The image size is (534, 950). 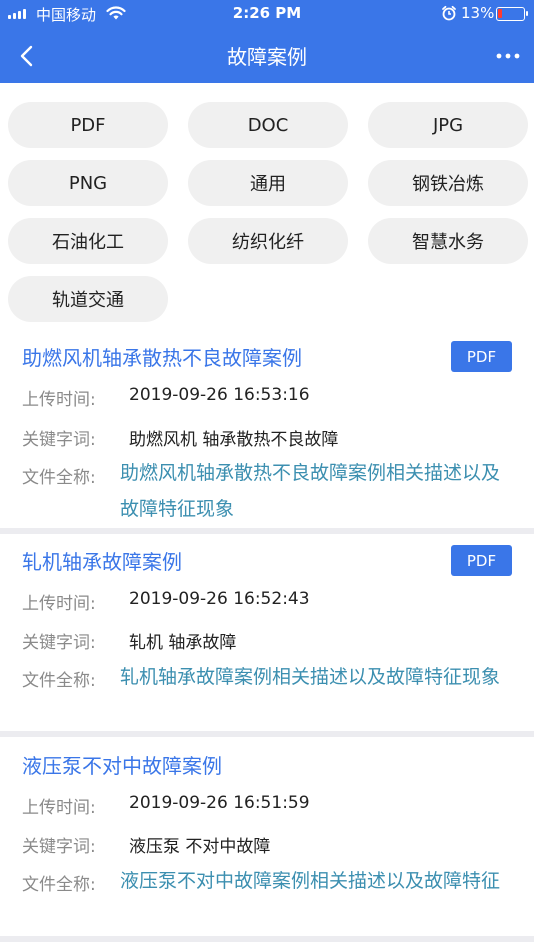 I want to click on case-title: 液压泵不对中故障案例, so click(x=122, y=764).